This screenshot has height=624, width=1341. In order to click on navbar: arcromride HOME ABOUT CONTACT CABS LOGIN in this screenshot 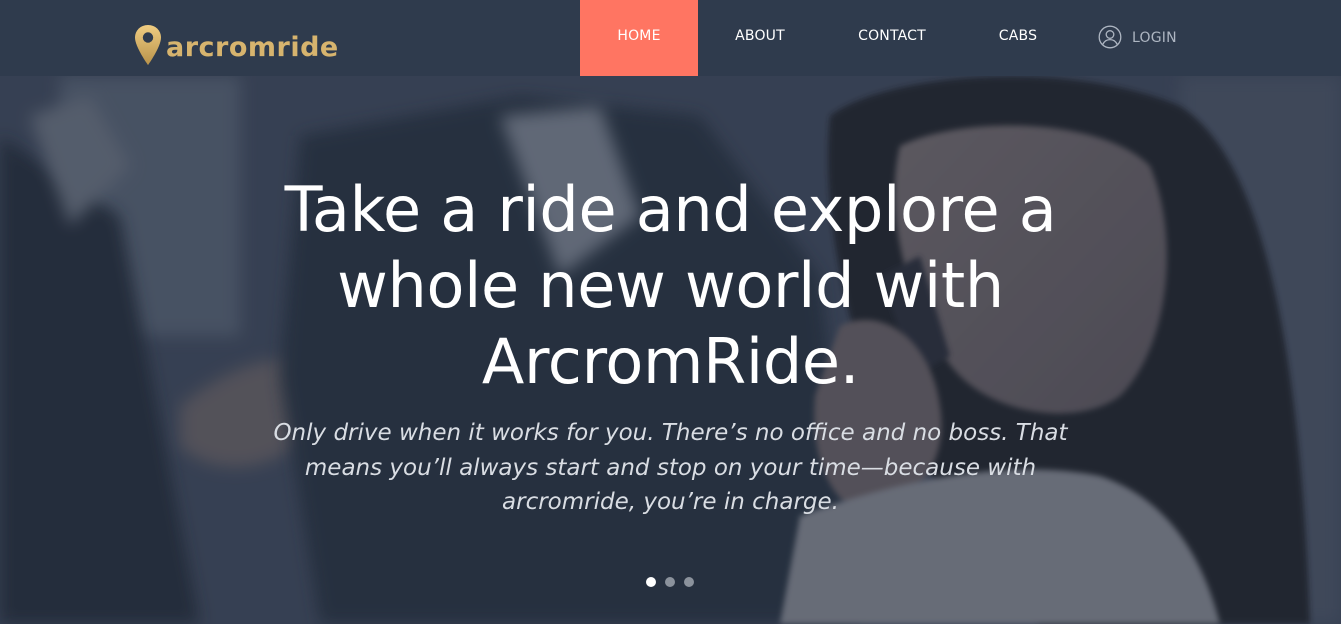, I will do `click(670, 38)`.